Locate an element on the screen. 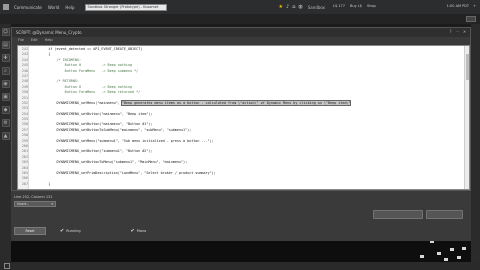  close-icon: ✕ is located at coordinates (464, 31).